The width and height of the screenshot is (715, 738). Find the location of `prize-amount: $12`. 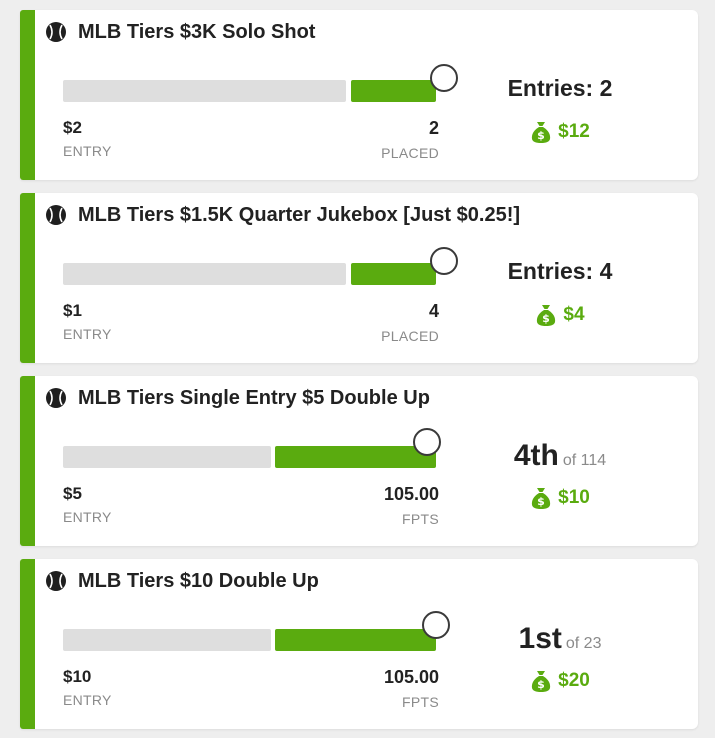

prize-amount: $12 is located at coordinates (574, 131).